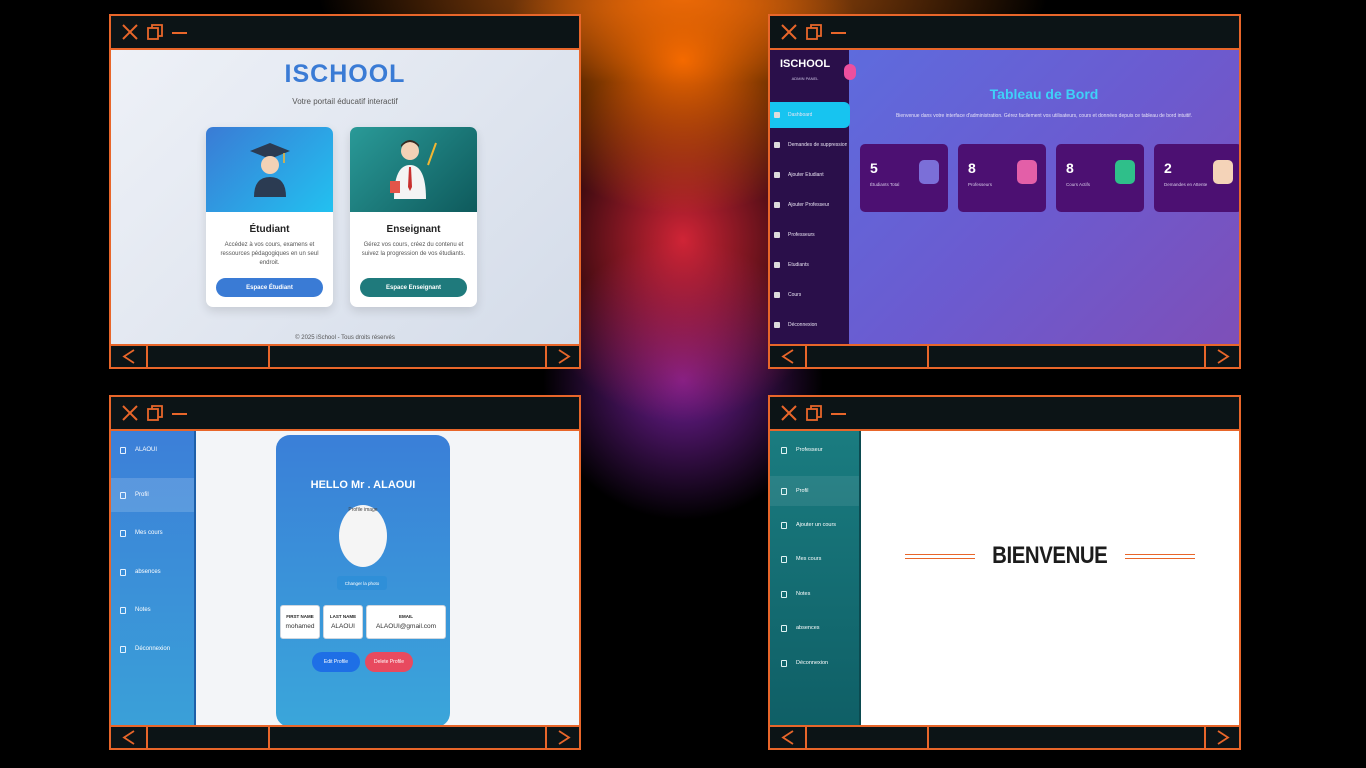  I want to click on site-logo: ISCHOOL, so click(345, 74).